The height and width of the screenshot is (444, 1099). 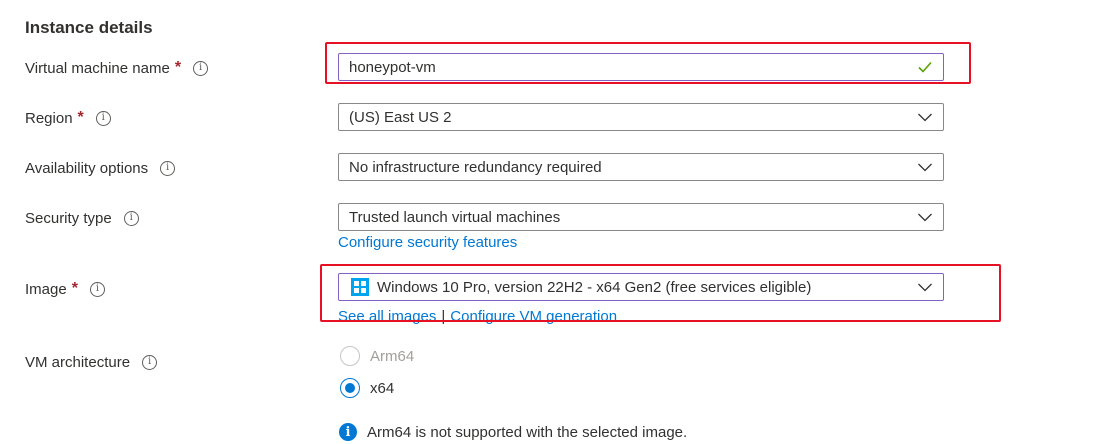 I want to click on region-label: Region * i, so click(x=68, y=118).